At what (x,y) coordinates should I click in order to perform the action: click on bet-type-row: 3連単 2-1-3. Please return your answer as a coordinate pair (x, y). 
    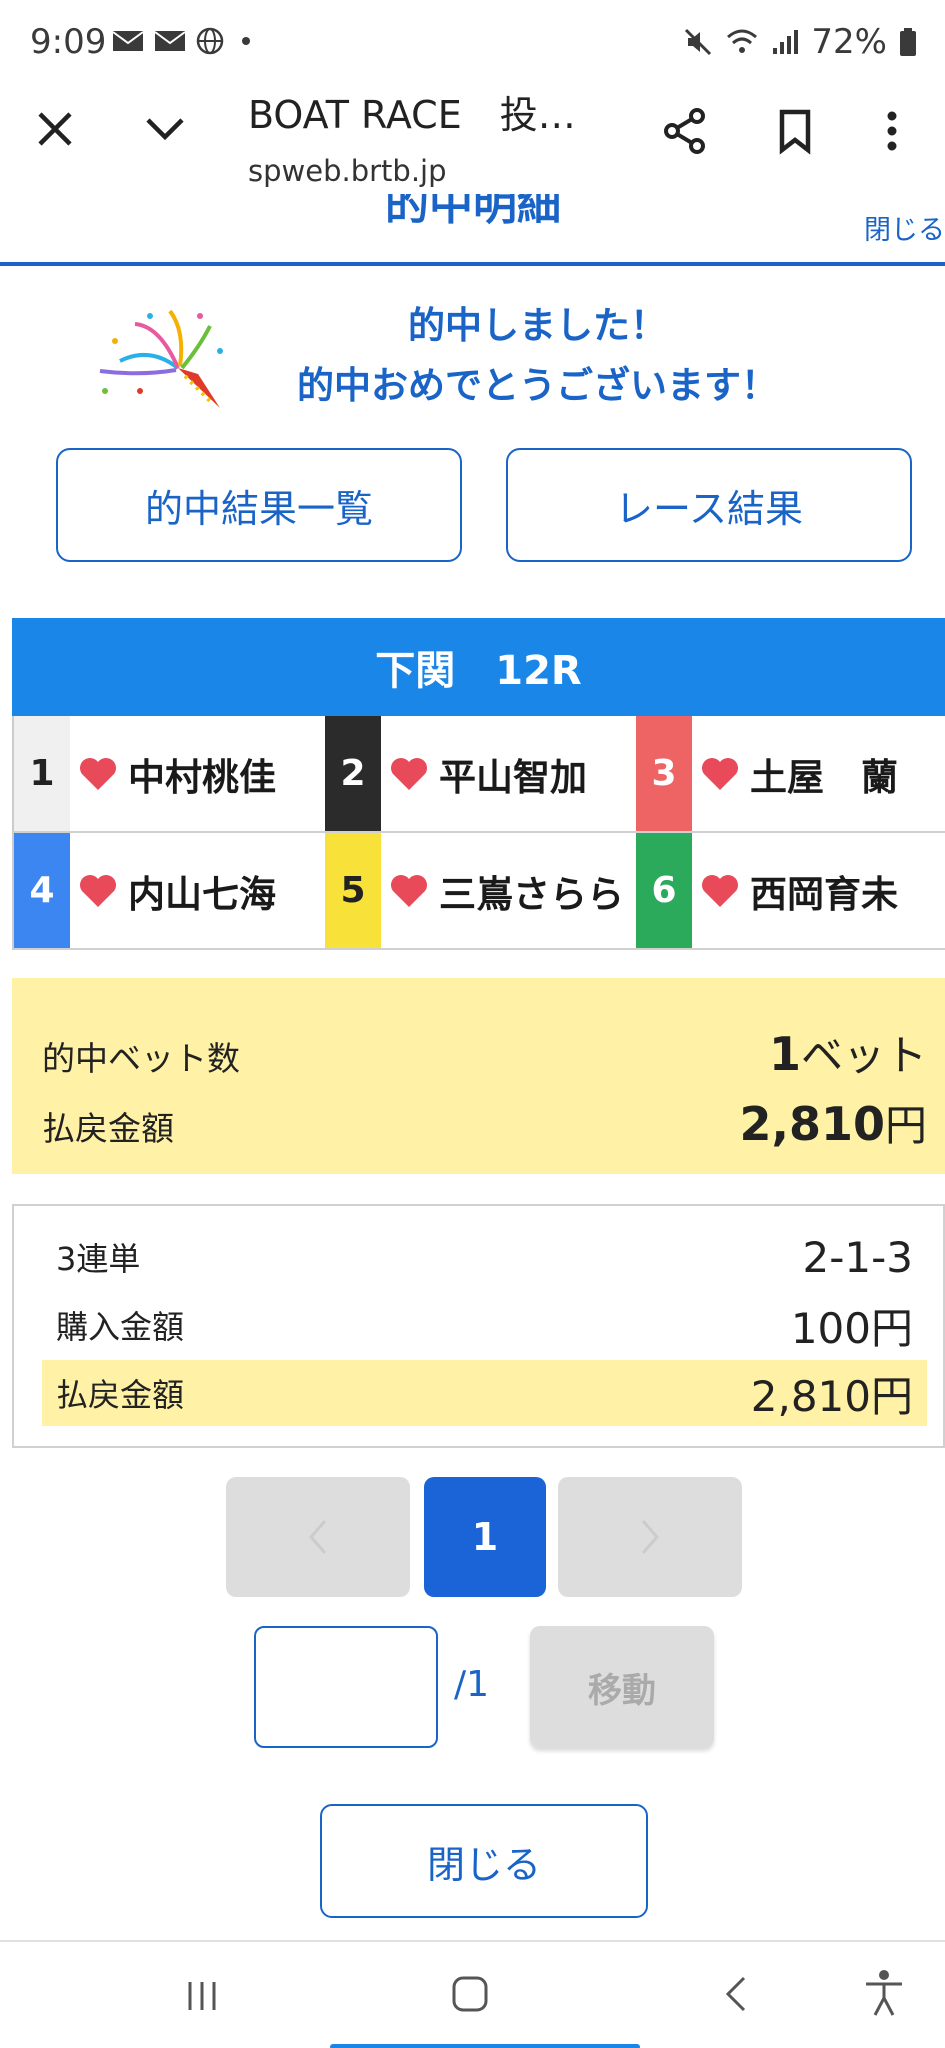
    Looking at the image, I should click on (484, 1257).